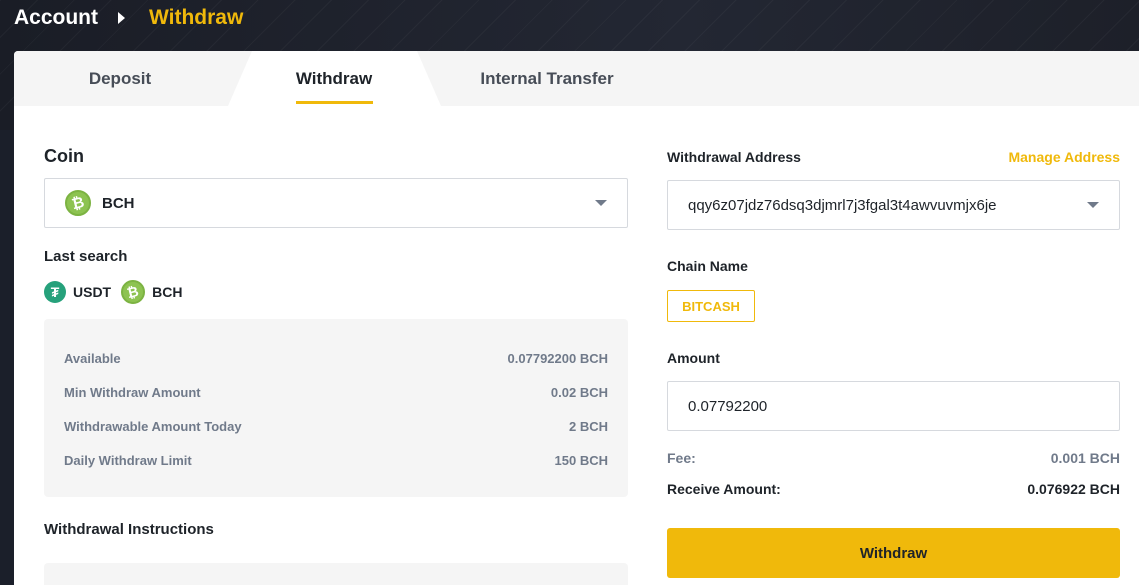 The width and height of the screenshot is (1139, 585). Describe the element at coordinates (196, 17) in the screenshot. I see `breadcrumb-current: Withdraw` at that location.